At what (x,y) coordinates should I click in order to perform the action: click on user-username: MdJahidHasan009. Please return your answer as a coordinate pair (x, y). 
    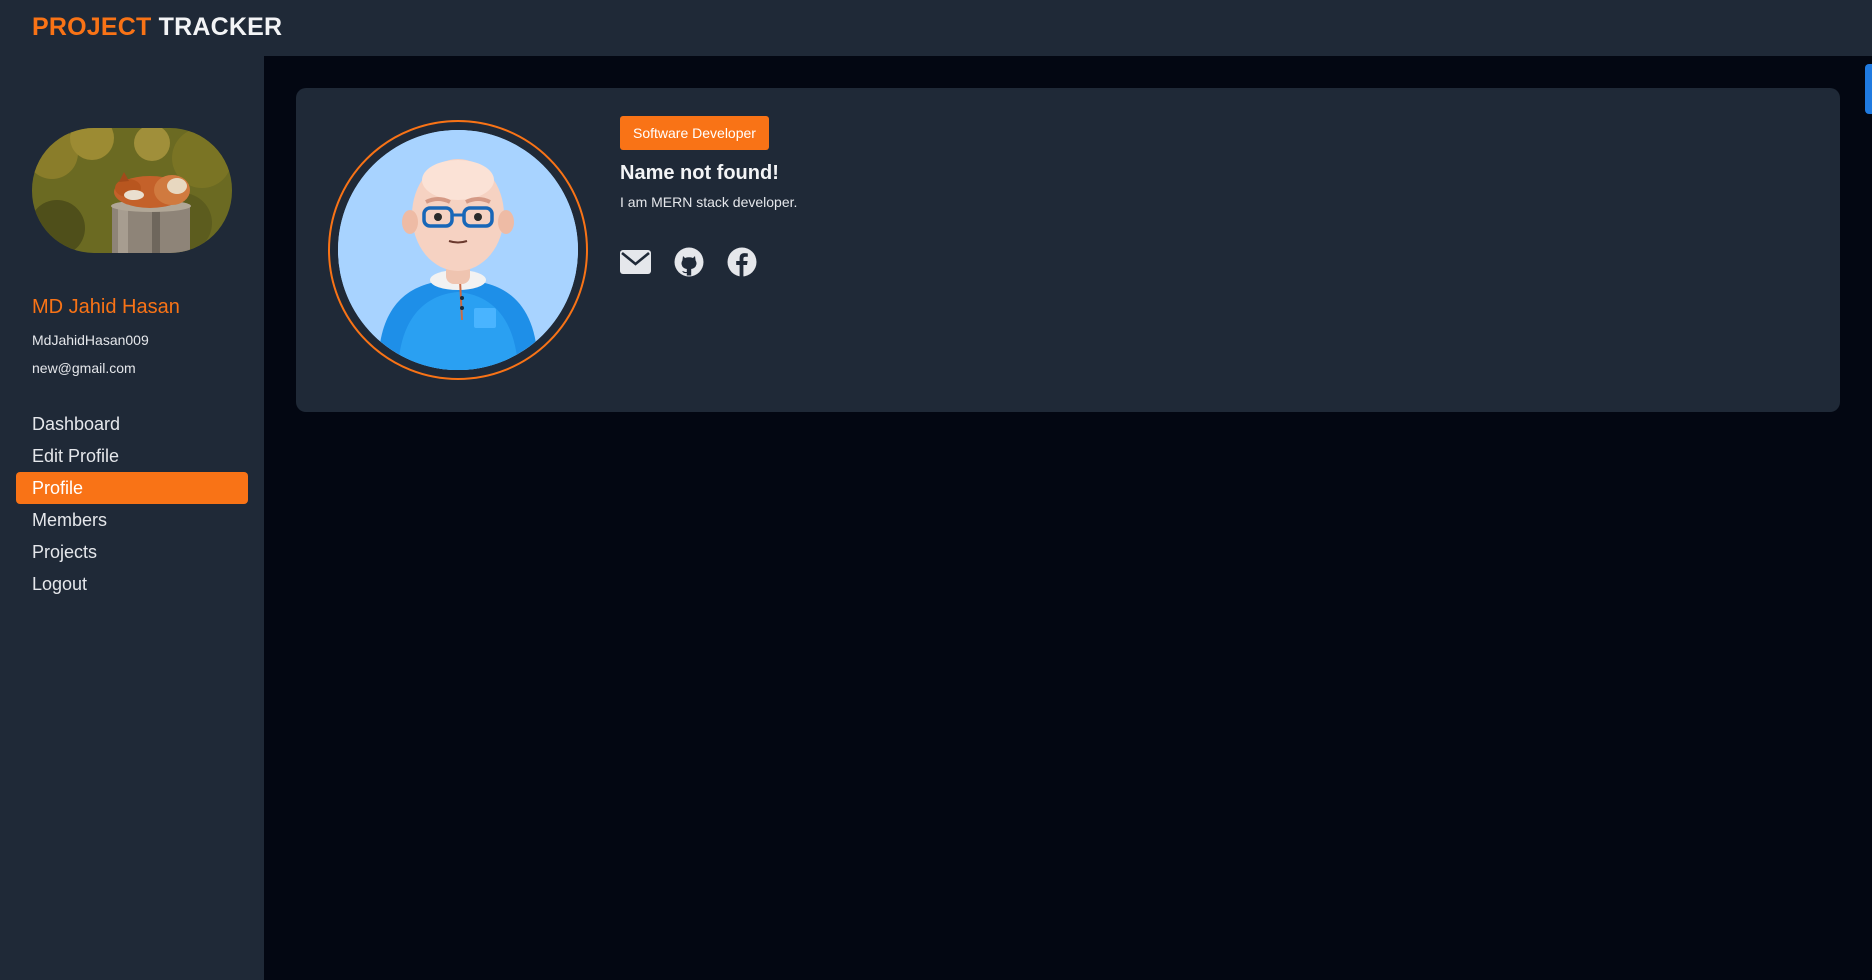
    Looking at the image, I should click on (90, 340).